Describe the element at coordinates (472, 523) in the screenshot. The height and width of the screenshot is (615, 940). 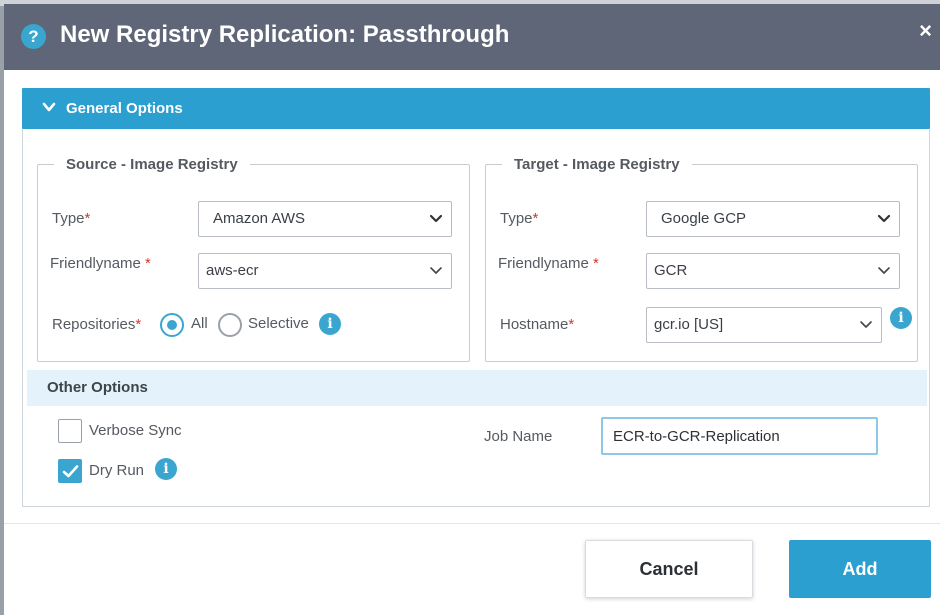
I see `footer-divider` at that location.